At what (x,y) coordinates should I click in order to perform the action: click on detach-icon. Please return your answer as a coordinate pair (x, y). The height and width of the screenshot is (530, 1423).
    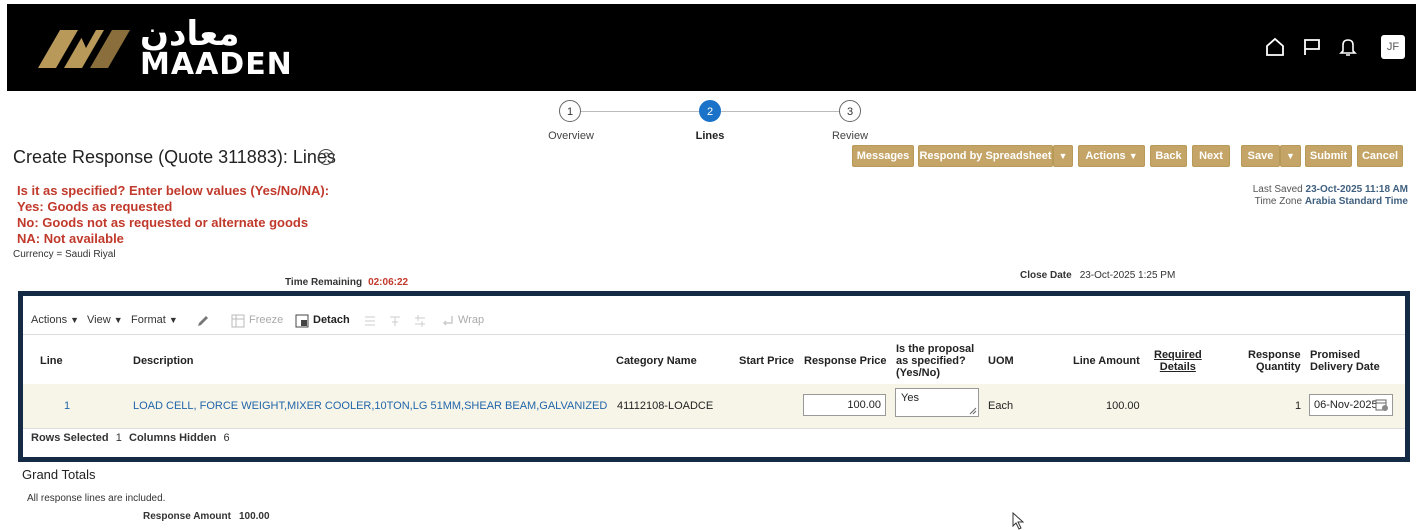
    Looking at the image, I should click on (302, 321).